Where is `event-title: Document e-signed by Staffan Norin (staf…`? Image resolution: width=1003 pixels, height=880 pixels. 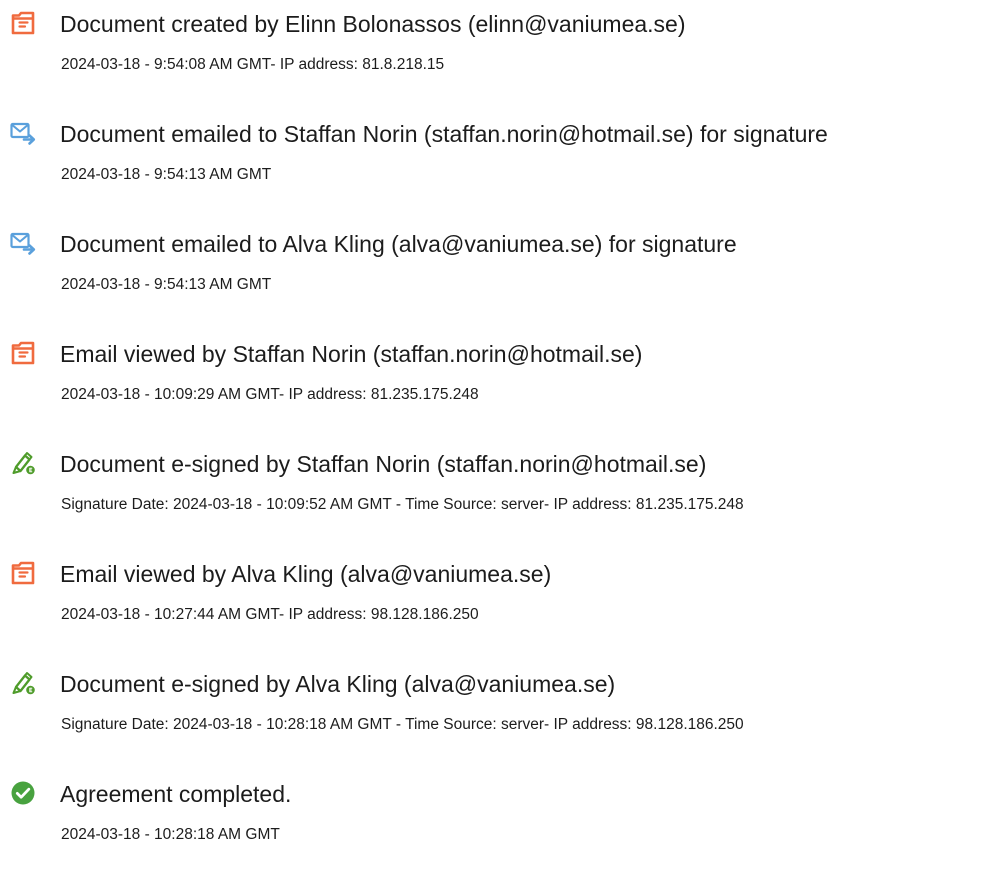 event-title: Document e-signed by Staffan Norin (staf… is located at coordinates (383, 464).